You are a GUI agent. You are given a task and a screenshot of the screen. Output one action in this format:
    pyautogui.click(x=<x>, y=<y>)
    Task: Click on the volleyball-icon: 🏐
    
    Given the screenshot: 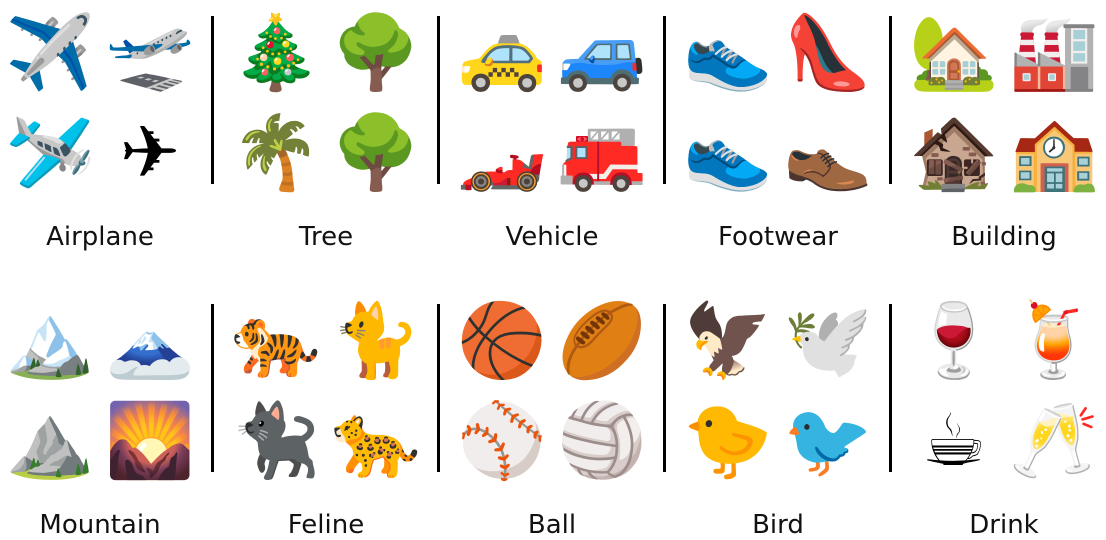 What is the action you would take?
    pyautogui.click(x=602, y=440)
    